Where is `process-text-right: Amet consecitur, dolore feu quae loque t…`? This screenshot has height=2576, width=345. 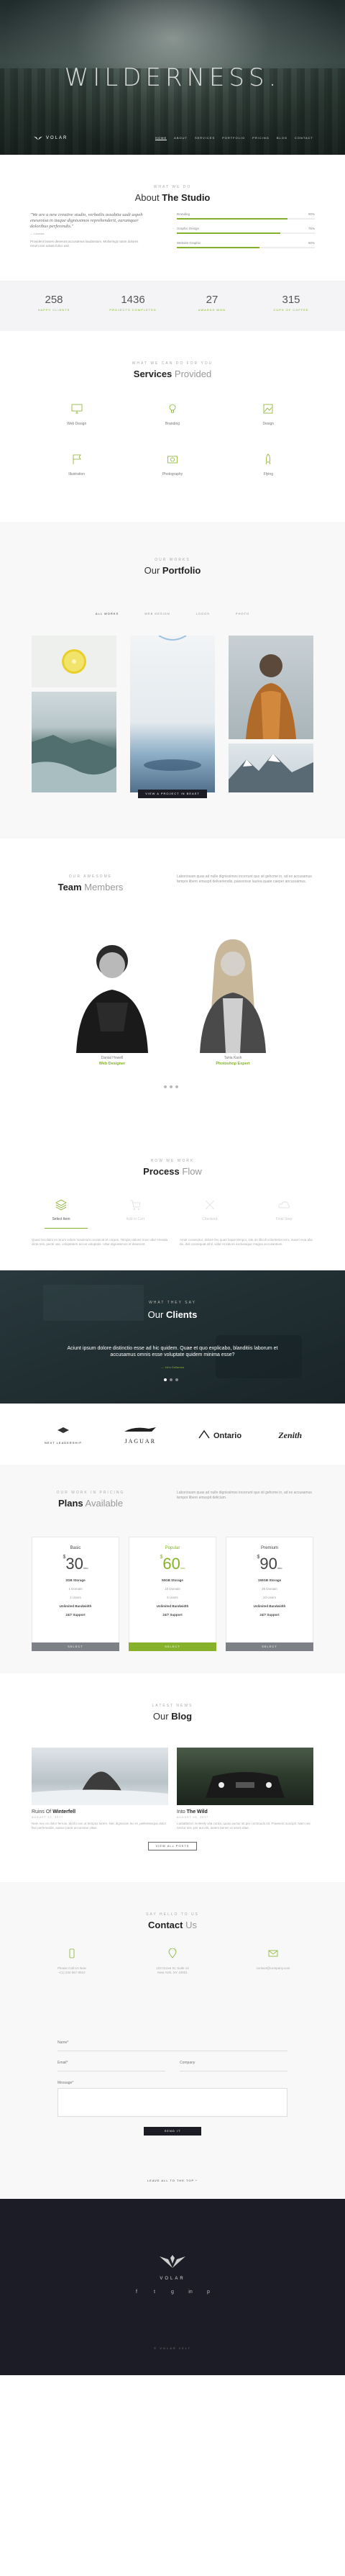
process-text-right: Amet consecitur, dolore feu quae loque t… is located at coordinates (246, 1242).